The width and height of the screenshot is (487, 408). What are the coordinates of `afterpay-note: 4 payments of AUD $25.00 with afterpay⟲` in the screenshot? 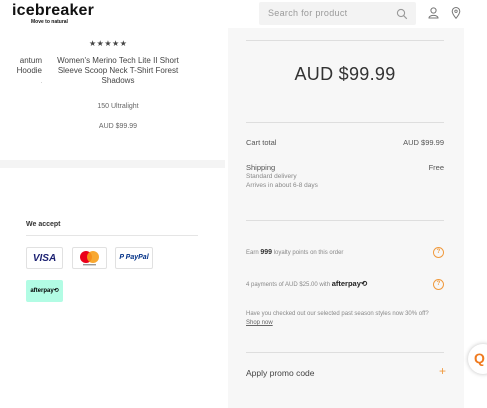 It's located at (307, 283).